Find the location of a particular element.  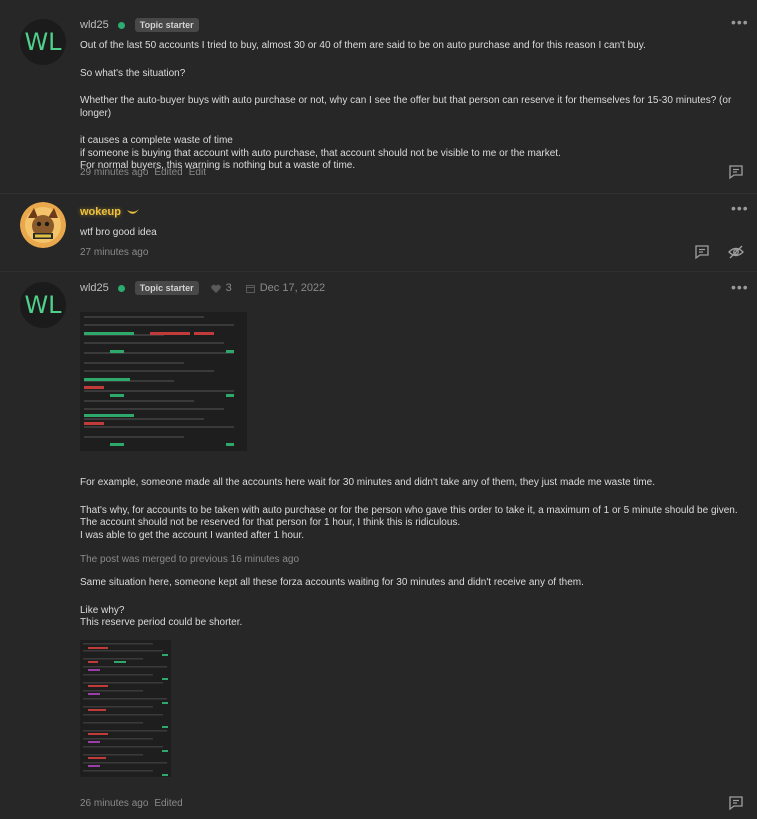

post-paragraph: This reserve period could be shorter. is located at coordinates (161, 622).